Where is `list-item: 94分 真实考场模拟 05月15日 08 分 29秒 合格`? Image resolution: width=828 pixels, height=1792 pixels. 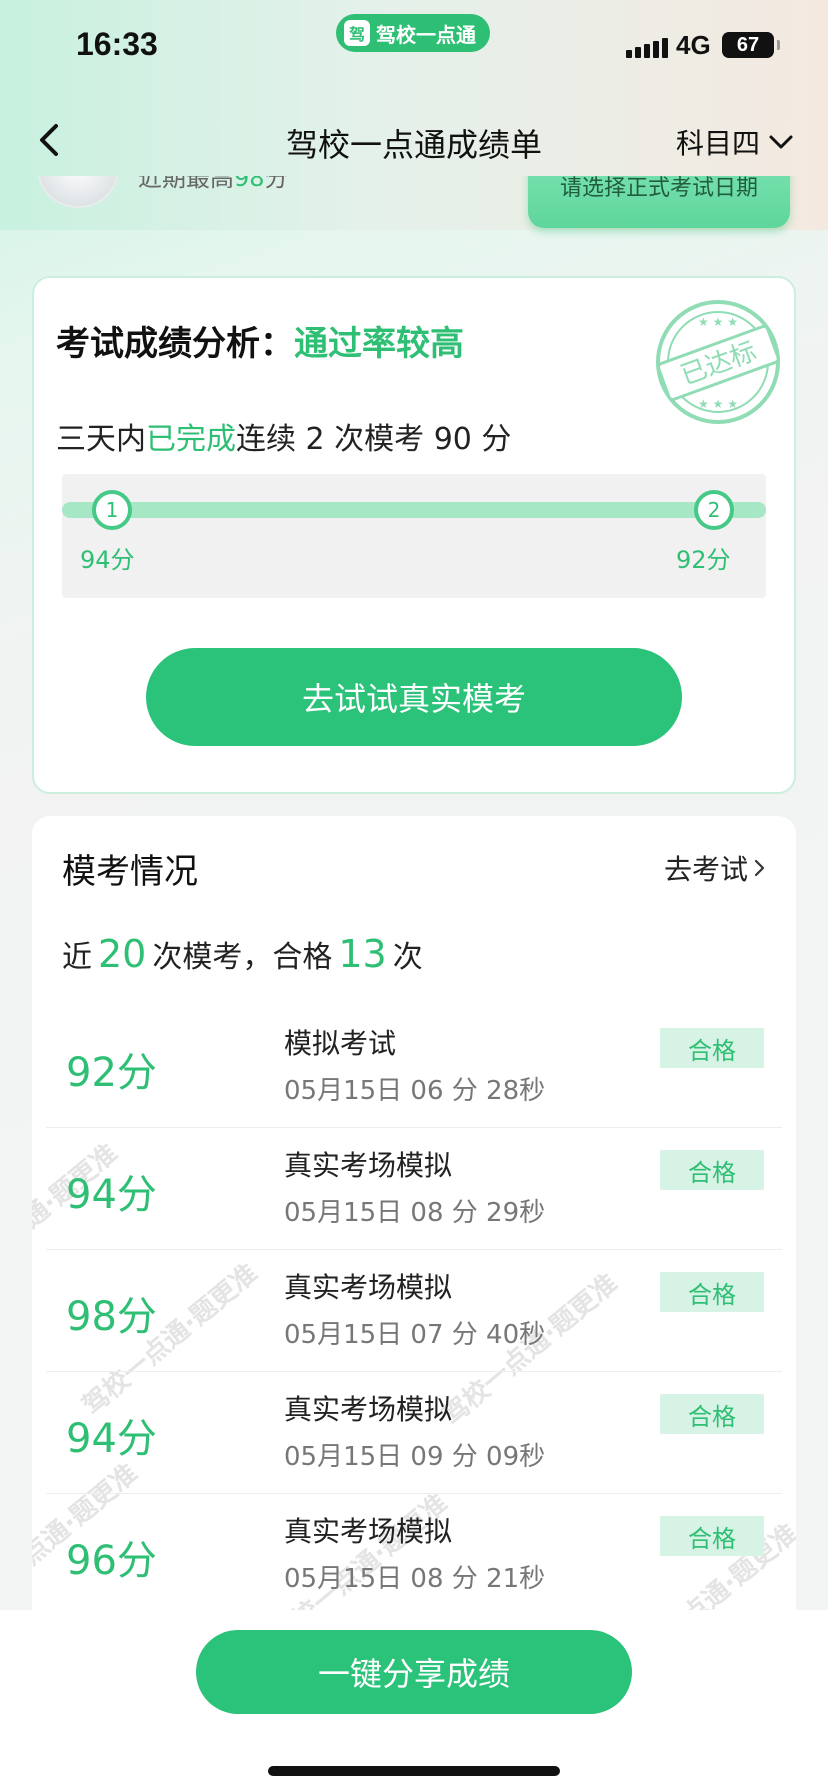
list-item: 94分 真实考场模拟 05月15日 08 分 29秒 合格 is located at coordinates (414, 1189).